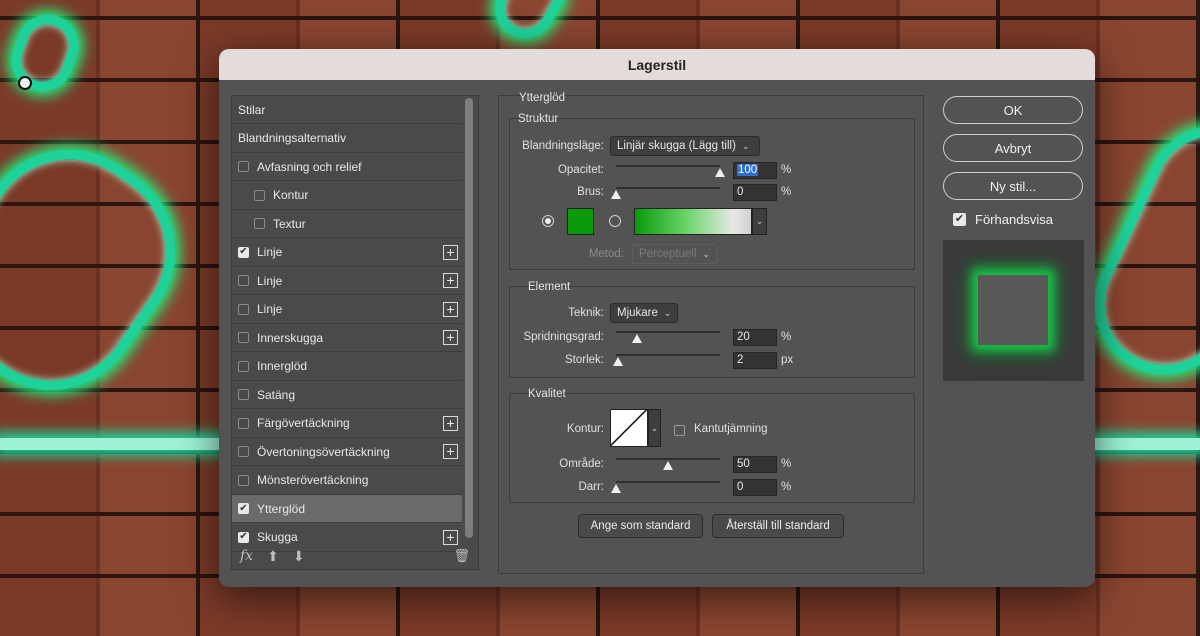  What do you see at coordinates (299, 556) in the screenshot?
I see `move-down-icon: ⬇` at bounding box center [299, 556].